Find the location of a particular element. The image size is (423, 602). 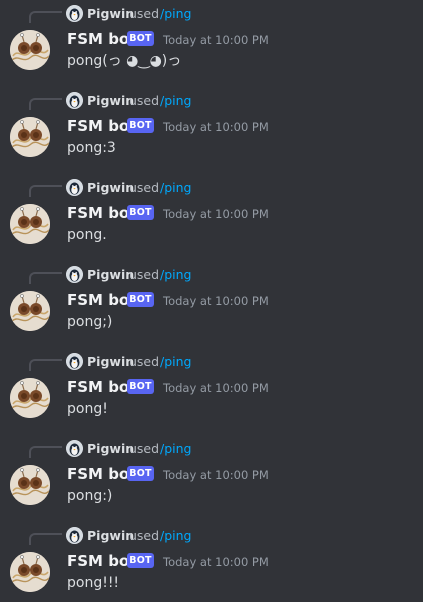

message-content: pong! is located at coordinates (87, 409).